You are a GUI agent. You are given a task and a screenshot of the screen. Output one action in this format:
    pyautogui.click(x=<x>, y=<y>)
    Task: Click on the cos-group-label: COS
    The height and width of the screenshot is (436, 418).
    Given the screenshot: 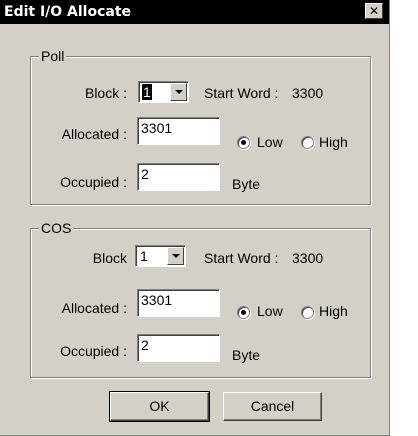 What is the action you would take?
    pyautogui.click(x=56, y=228)
    